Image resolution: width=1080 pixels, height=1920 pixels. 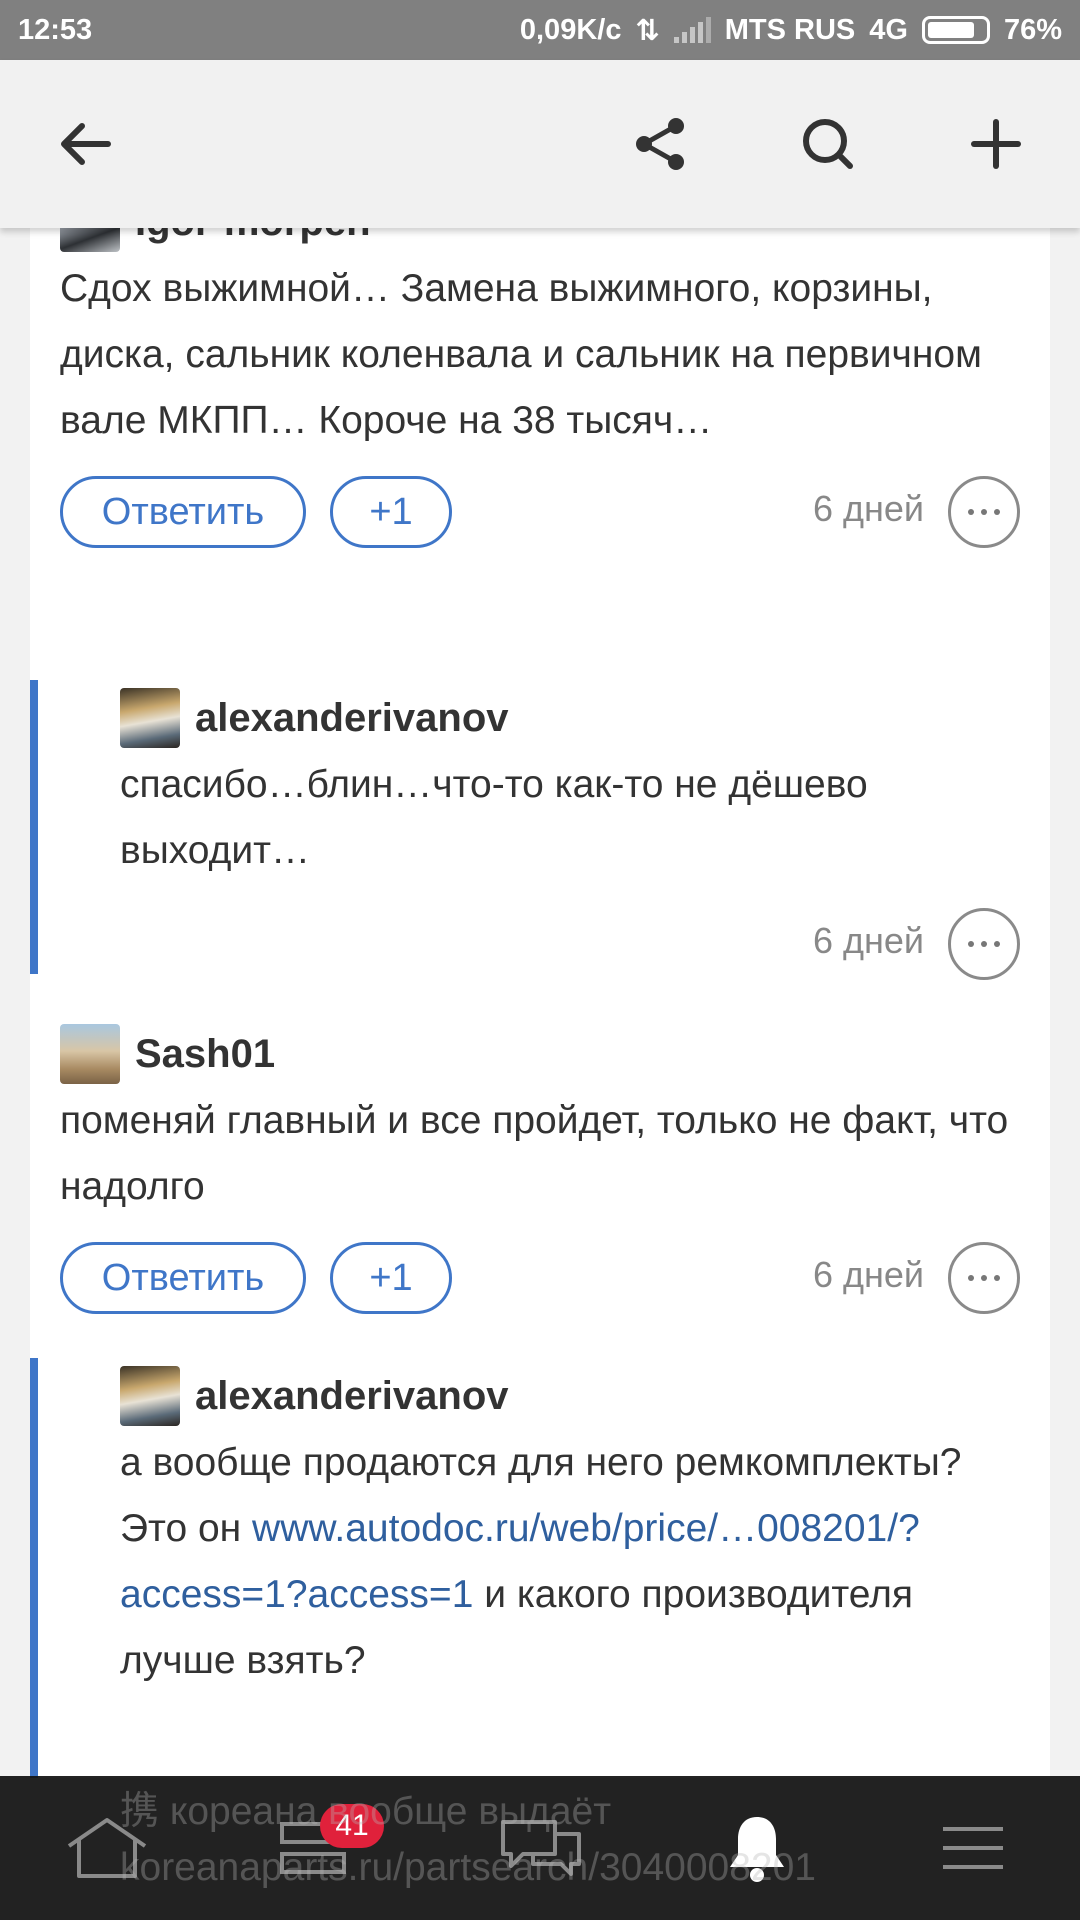 I want to click on nav-menu, so click(x=973, y=1848).